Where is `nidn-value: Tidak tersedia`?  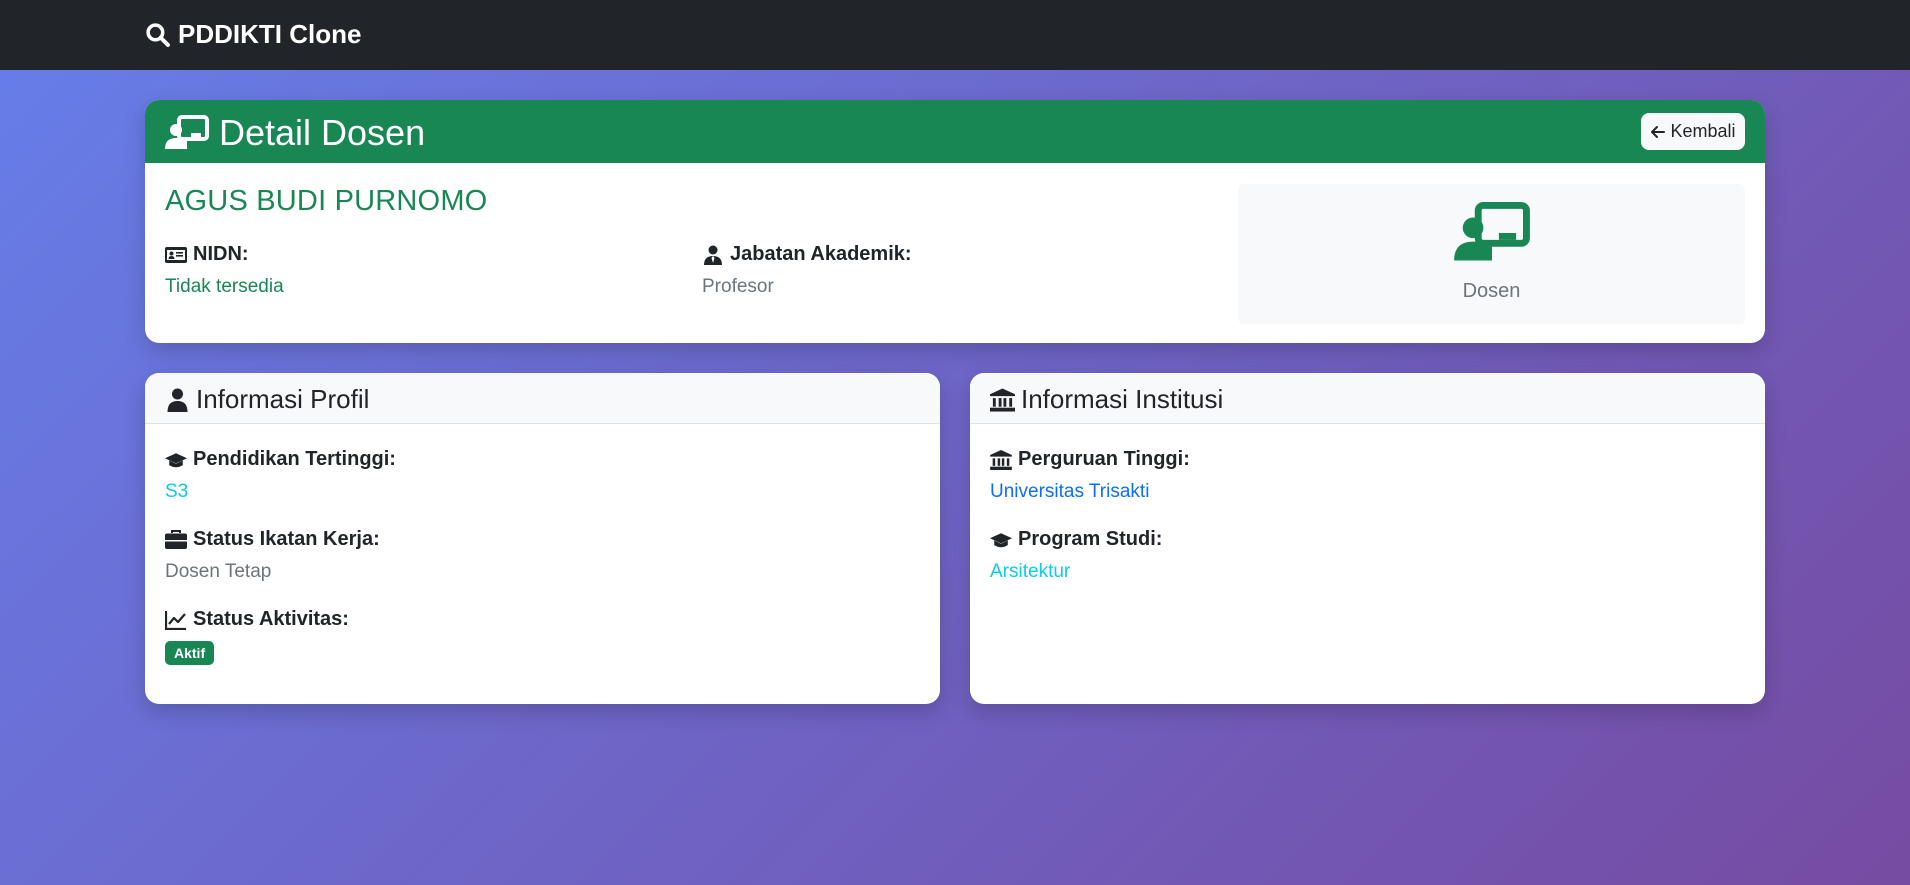
nidn-value: Tidak tersedia is located at coordinates (224, 286).